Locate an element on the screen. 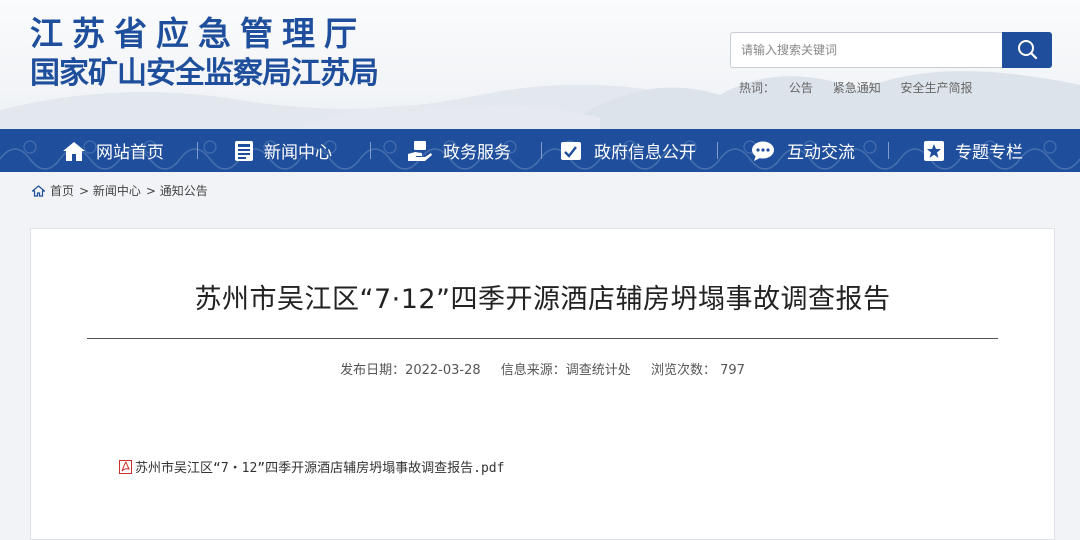 The height and width of the screenshot is (540, 1080). hot-words: 热词： 公告 紧急通知 安全生产简报 is located at coordinates (864, 87).